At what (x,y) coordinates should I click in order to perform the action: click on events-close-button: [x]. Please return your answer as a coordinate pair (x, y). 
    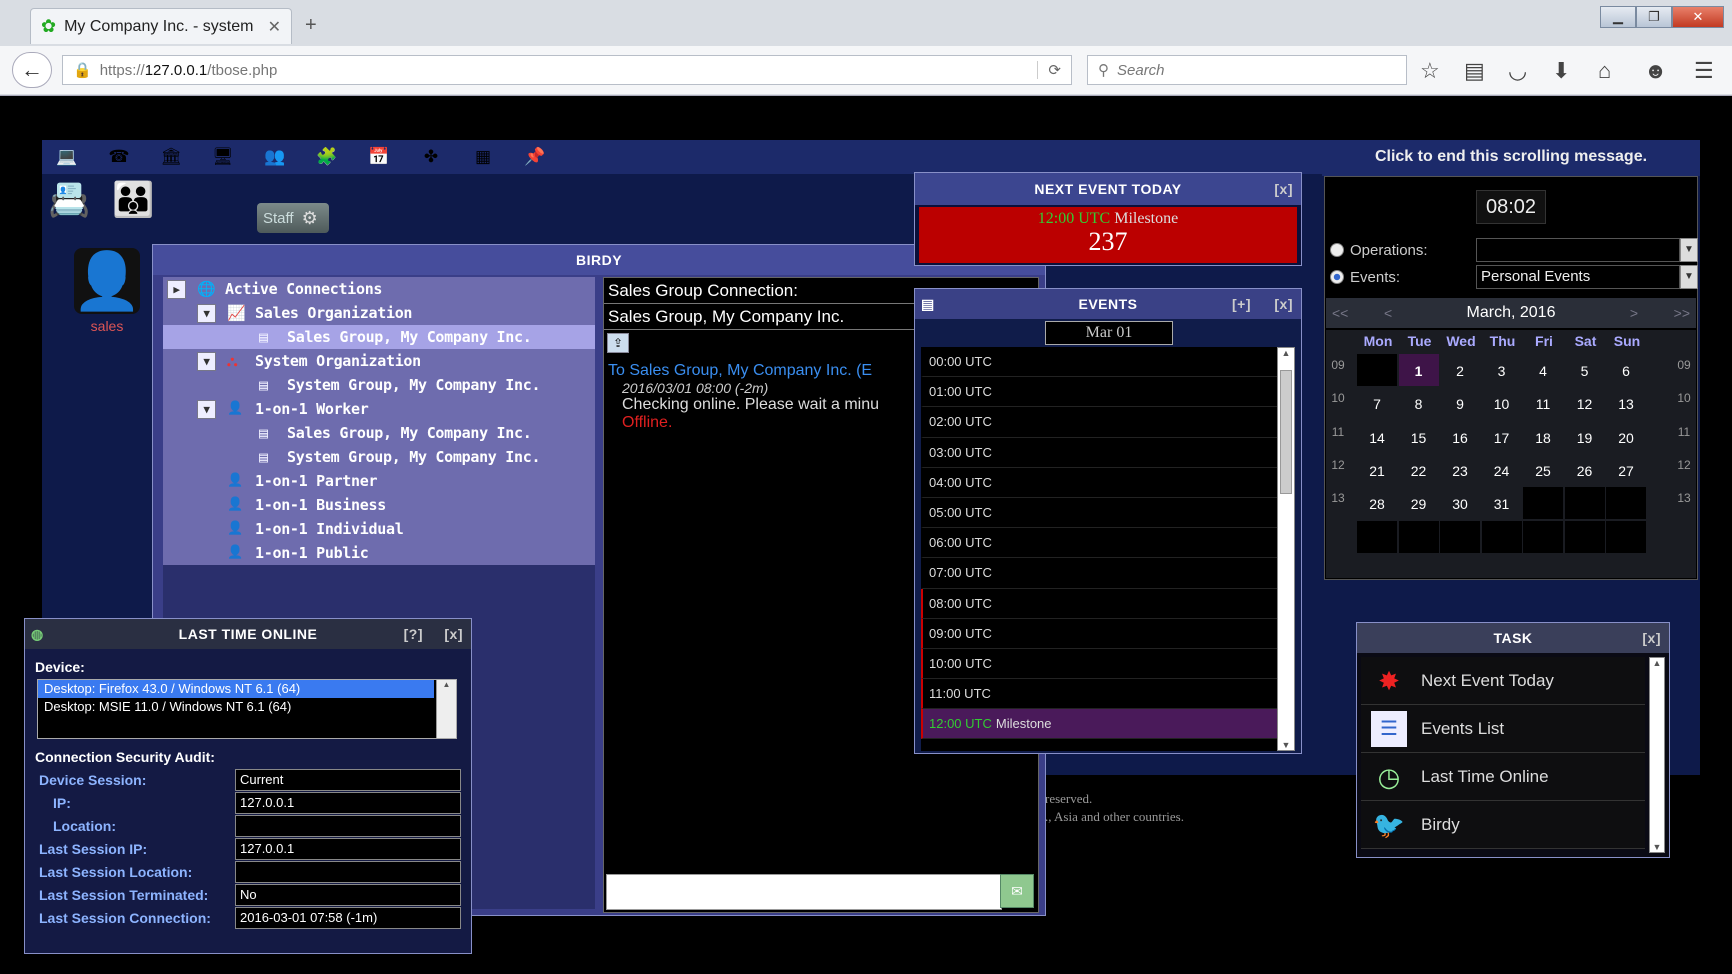
    Looking at the image, I should click on (1283, 304).